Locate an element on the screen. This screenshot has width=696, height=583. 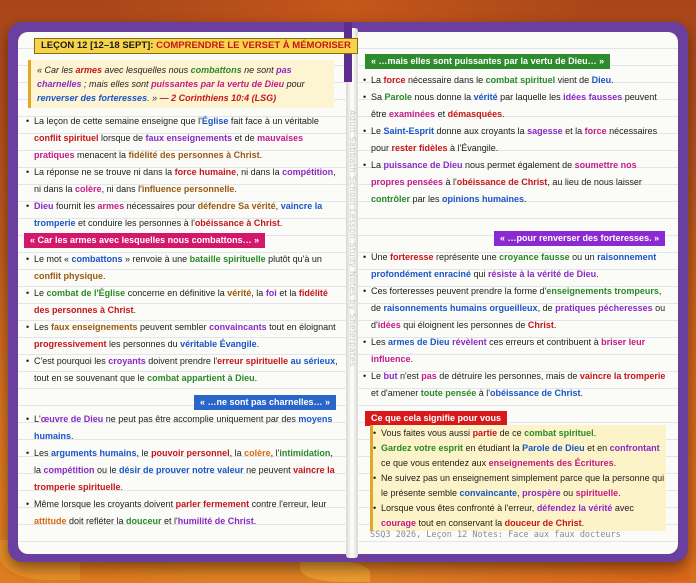
highlight-text: désir de prouver notre valeur is located at coordinates (181, 470).